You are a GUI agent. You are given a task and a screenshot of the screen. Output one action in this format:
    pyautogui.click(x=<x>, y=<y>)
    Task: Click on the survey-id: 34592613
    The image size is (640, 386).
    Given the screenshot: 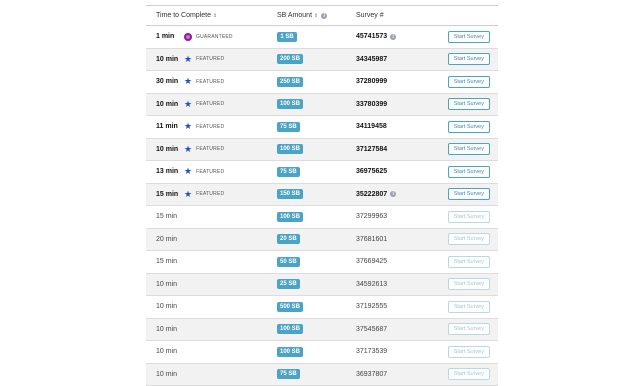 What is the action you would take?
    pyautogui.click(x=371, y=284)
    